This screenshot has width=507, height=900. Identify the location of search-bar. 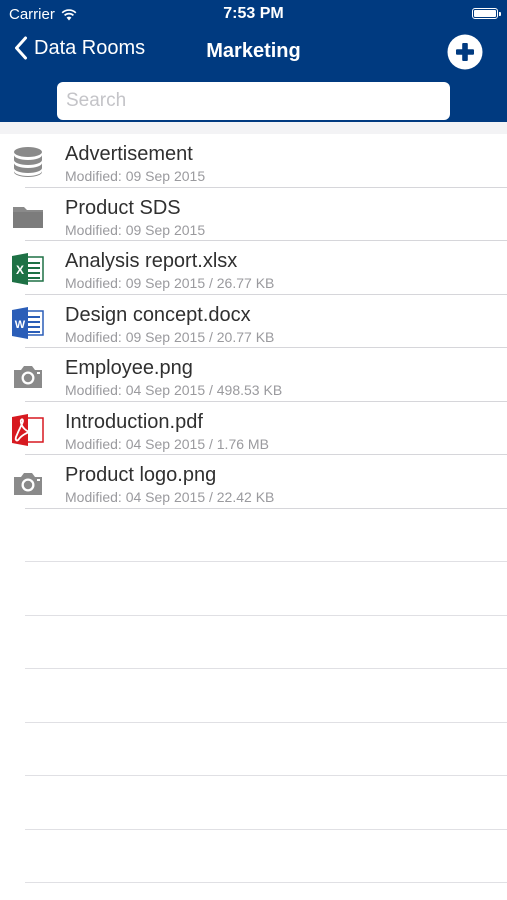
(253, 101).